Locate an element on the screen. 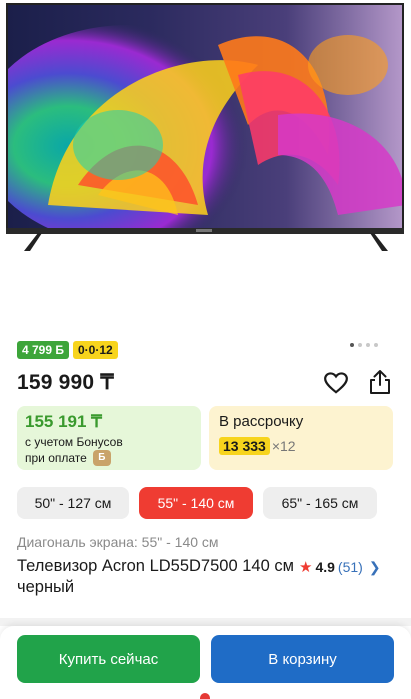 Image resolution: width=411 pixels, height=699 pixels. buy-now-button: Купить сейчас is located at coordinates (108, 659).